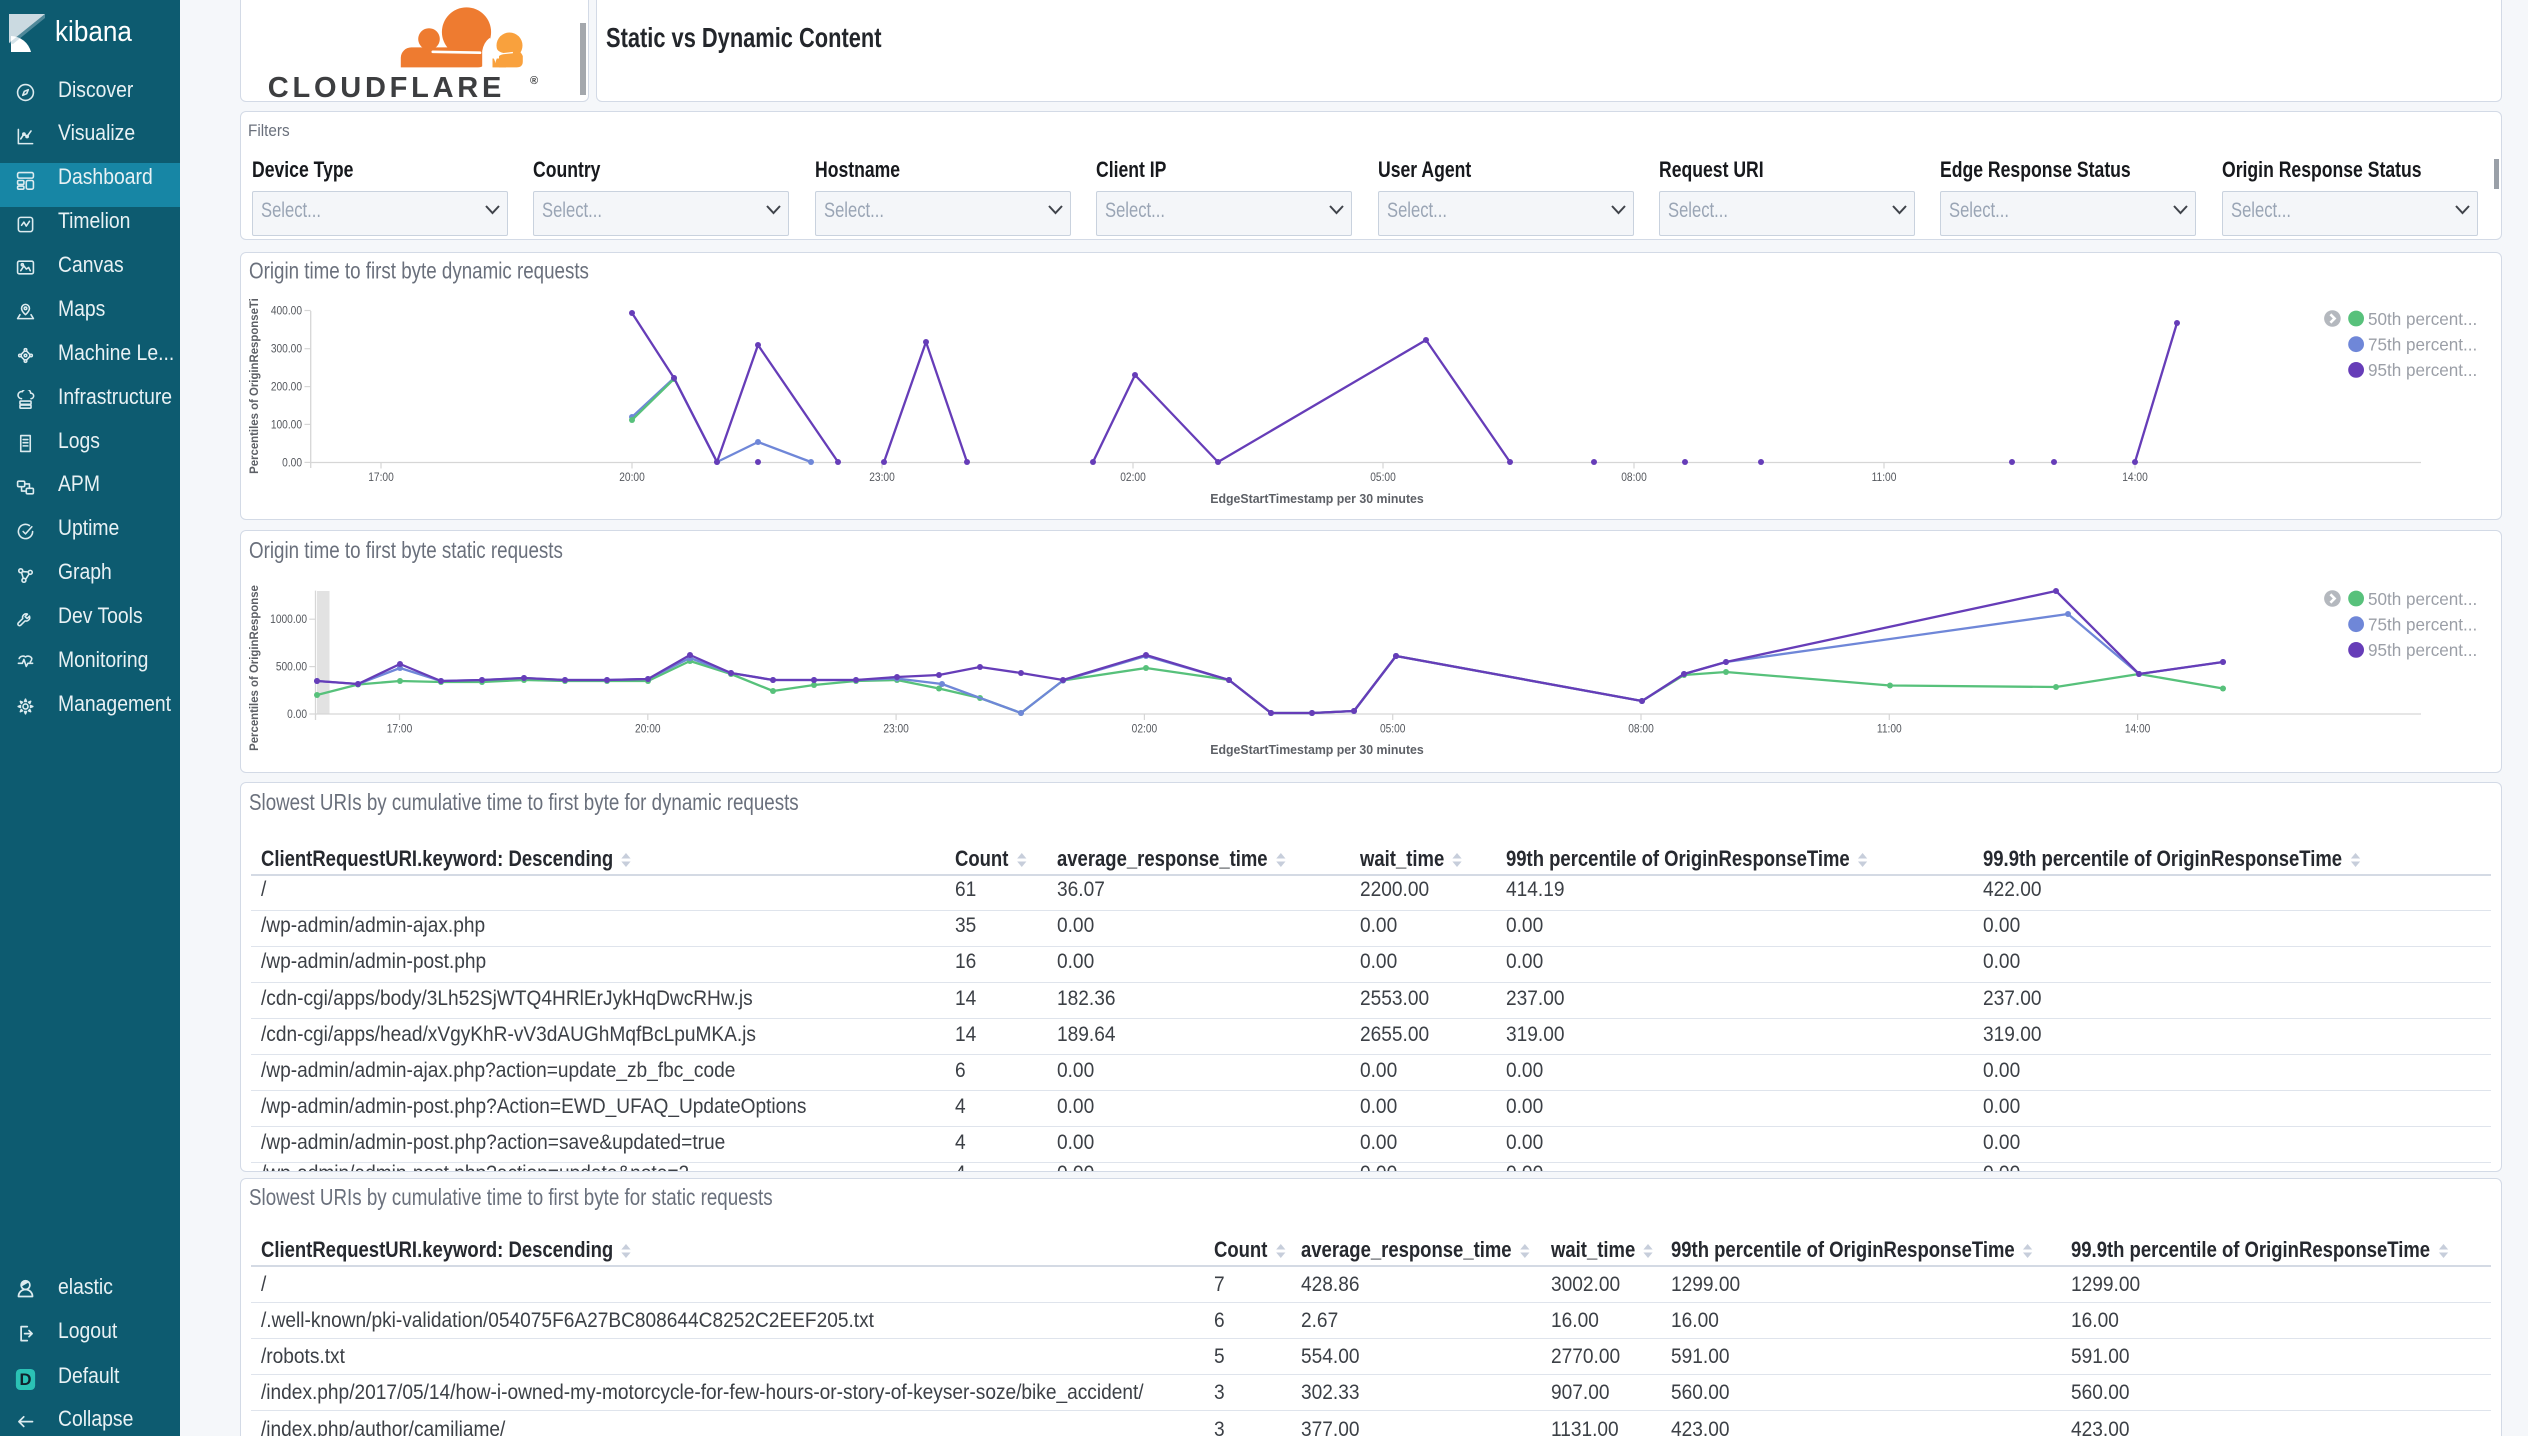 This screenshot has width=2528, height=1436. I want to click on svg-text: Percentiles of OriginResponse, so click(254, 668).